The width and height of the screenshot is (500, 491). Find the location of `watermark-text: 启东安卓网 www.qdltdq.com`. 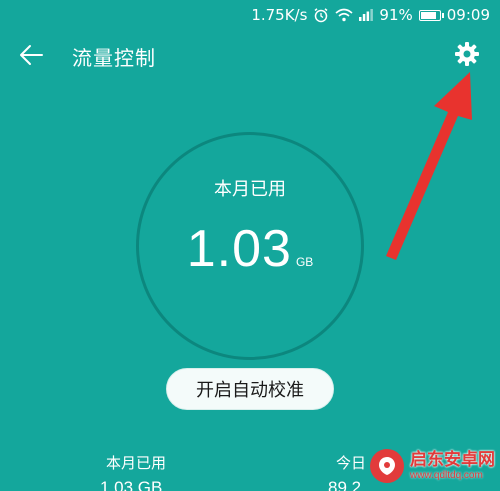

watermark-text: 启东安卓网 www.qdltdq.com is located at coordinates (452, 466).